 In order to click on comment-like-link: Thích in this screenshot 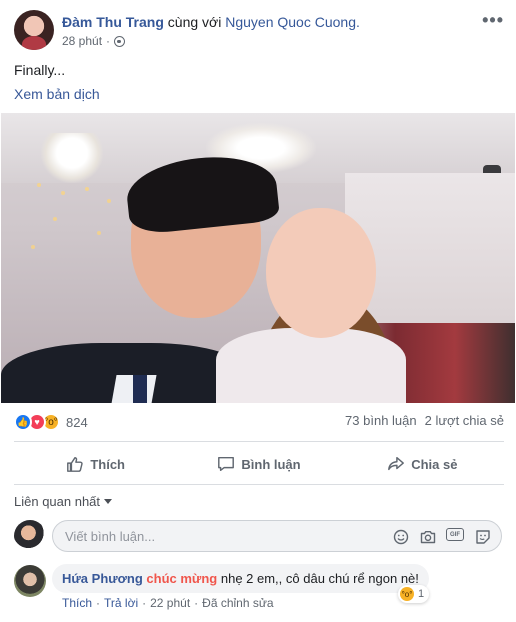, I will do `click(77, 603)`.